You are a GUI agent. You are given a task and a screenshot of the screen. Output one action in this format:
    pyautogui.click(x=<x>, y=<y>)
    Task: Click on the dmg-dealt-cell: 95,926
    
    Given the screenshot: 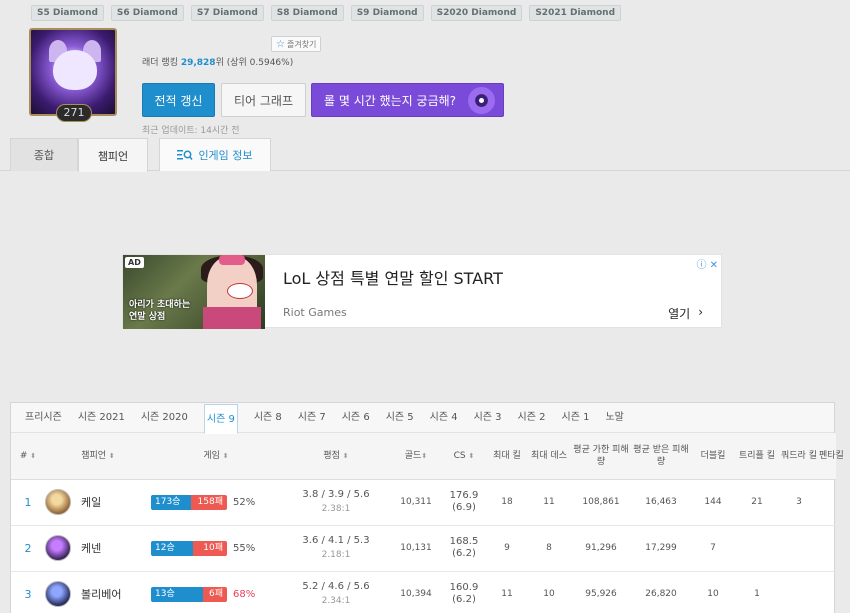 What is the action you would take?
    pyautogui.click(x=601, y=592)
    